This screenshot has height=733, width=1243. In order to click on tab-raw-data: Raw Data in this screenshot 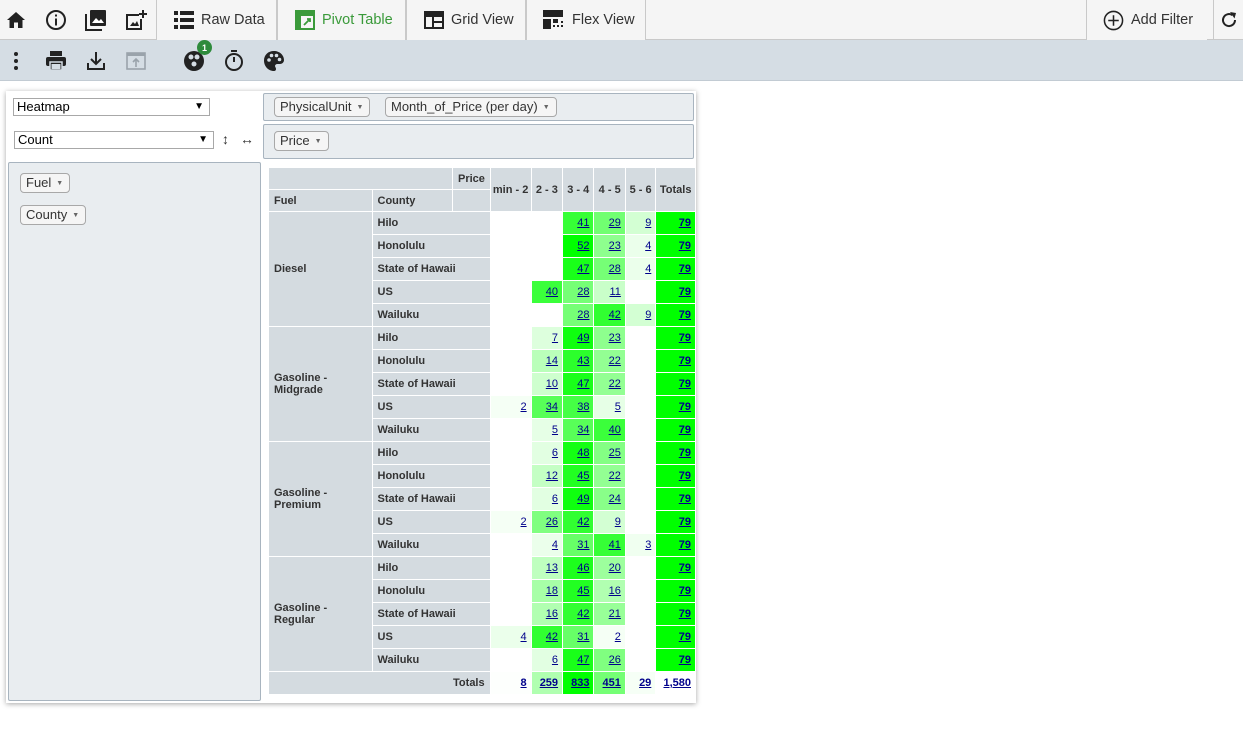, I will do `click(216, 20)`.